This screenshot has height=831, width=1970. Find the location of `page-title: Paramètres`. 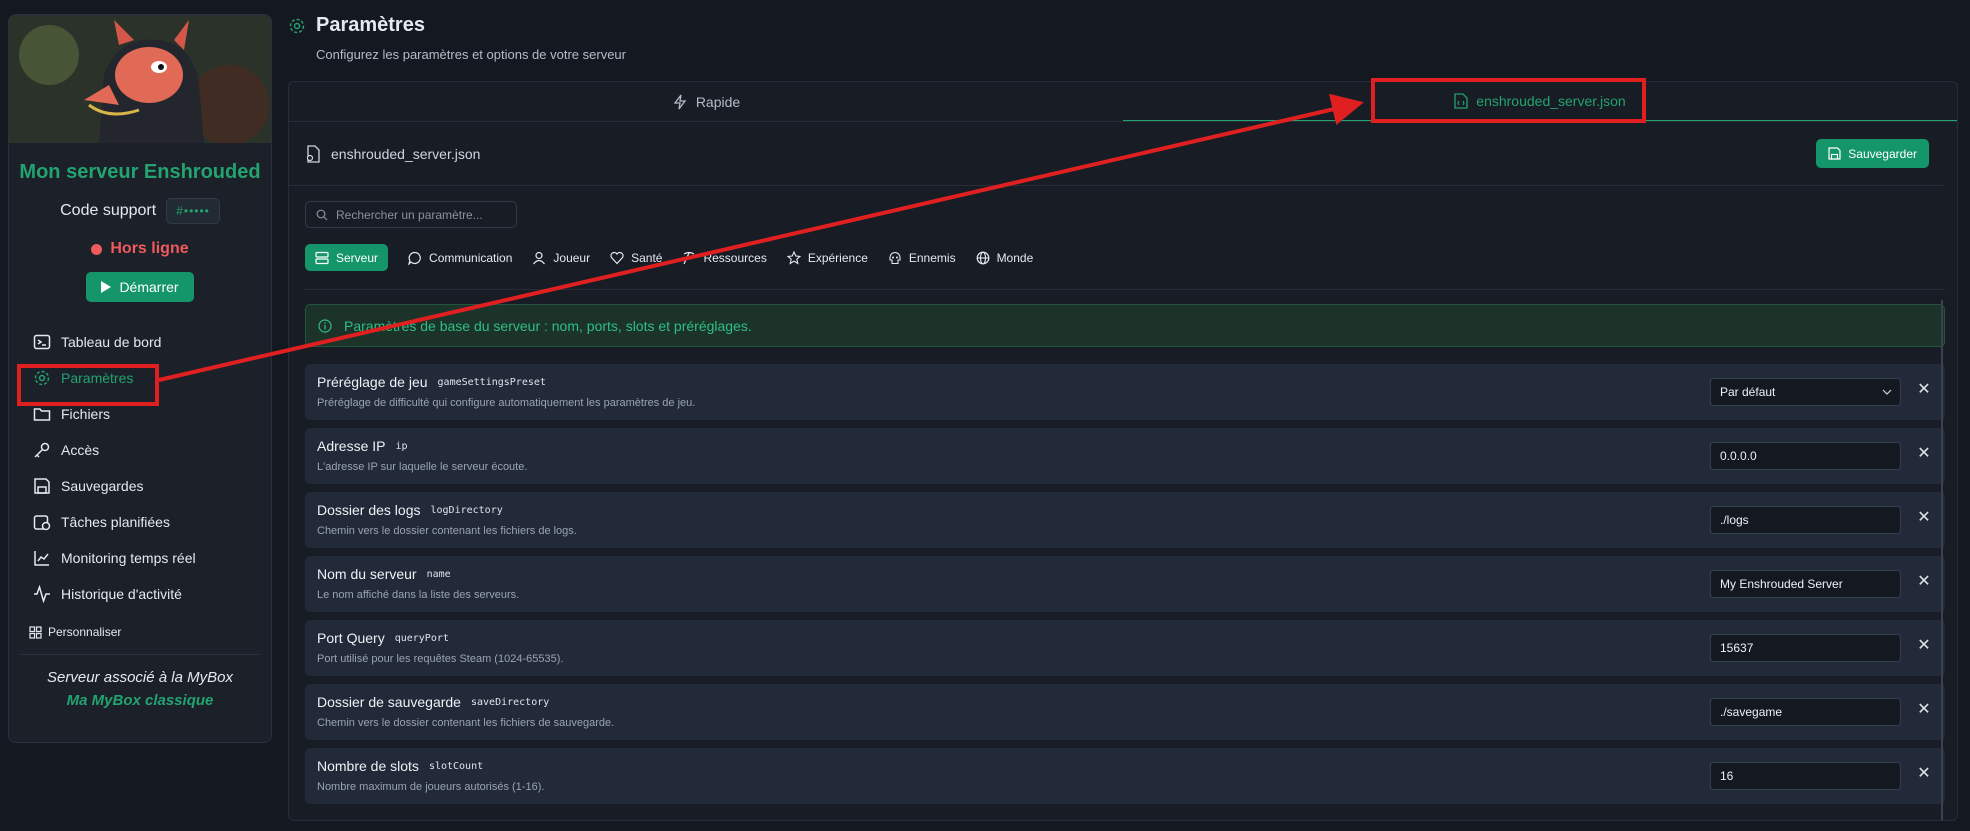

page-title: Paramètres is located at coordinates (457, 25).